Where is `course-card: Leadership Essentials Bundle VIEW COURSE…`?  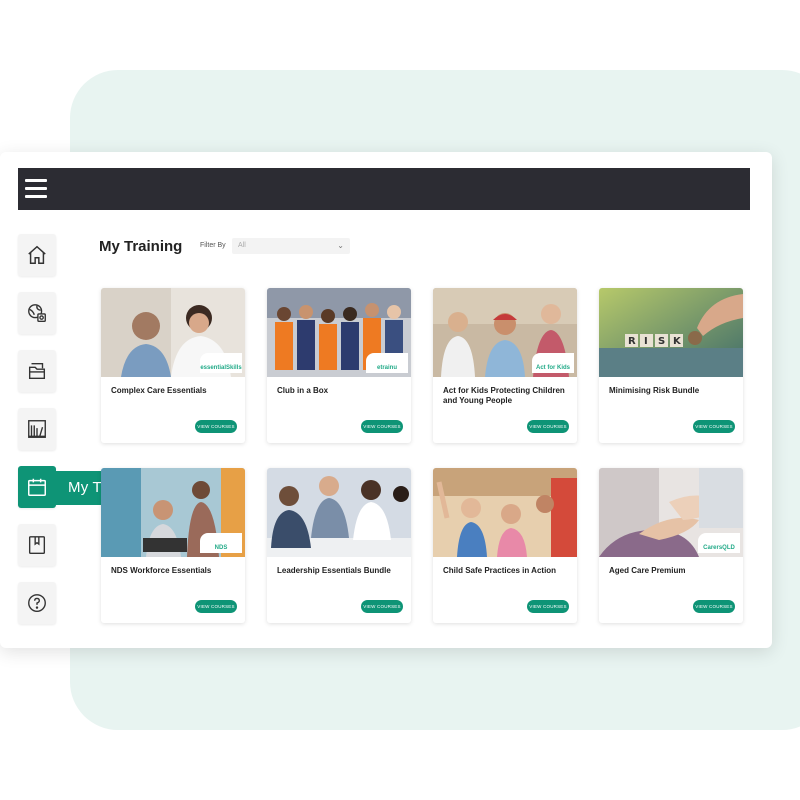
course-card: Leadership Essentials Bundle VIEW COURSE… is located at coordinates (339, 545).